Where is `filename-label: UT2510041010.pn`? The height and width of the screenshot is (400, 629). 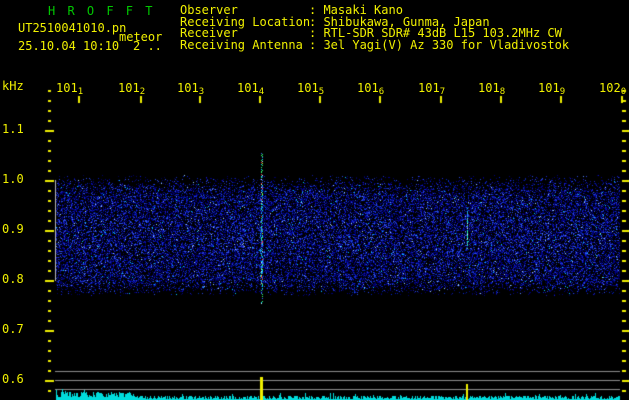
filename-label: UT2510041010.pn is located at coordinates (72, 28).